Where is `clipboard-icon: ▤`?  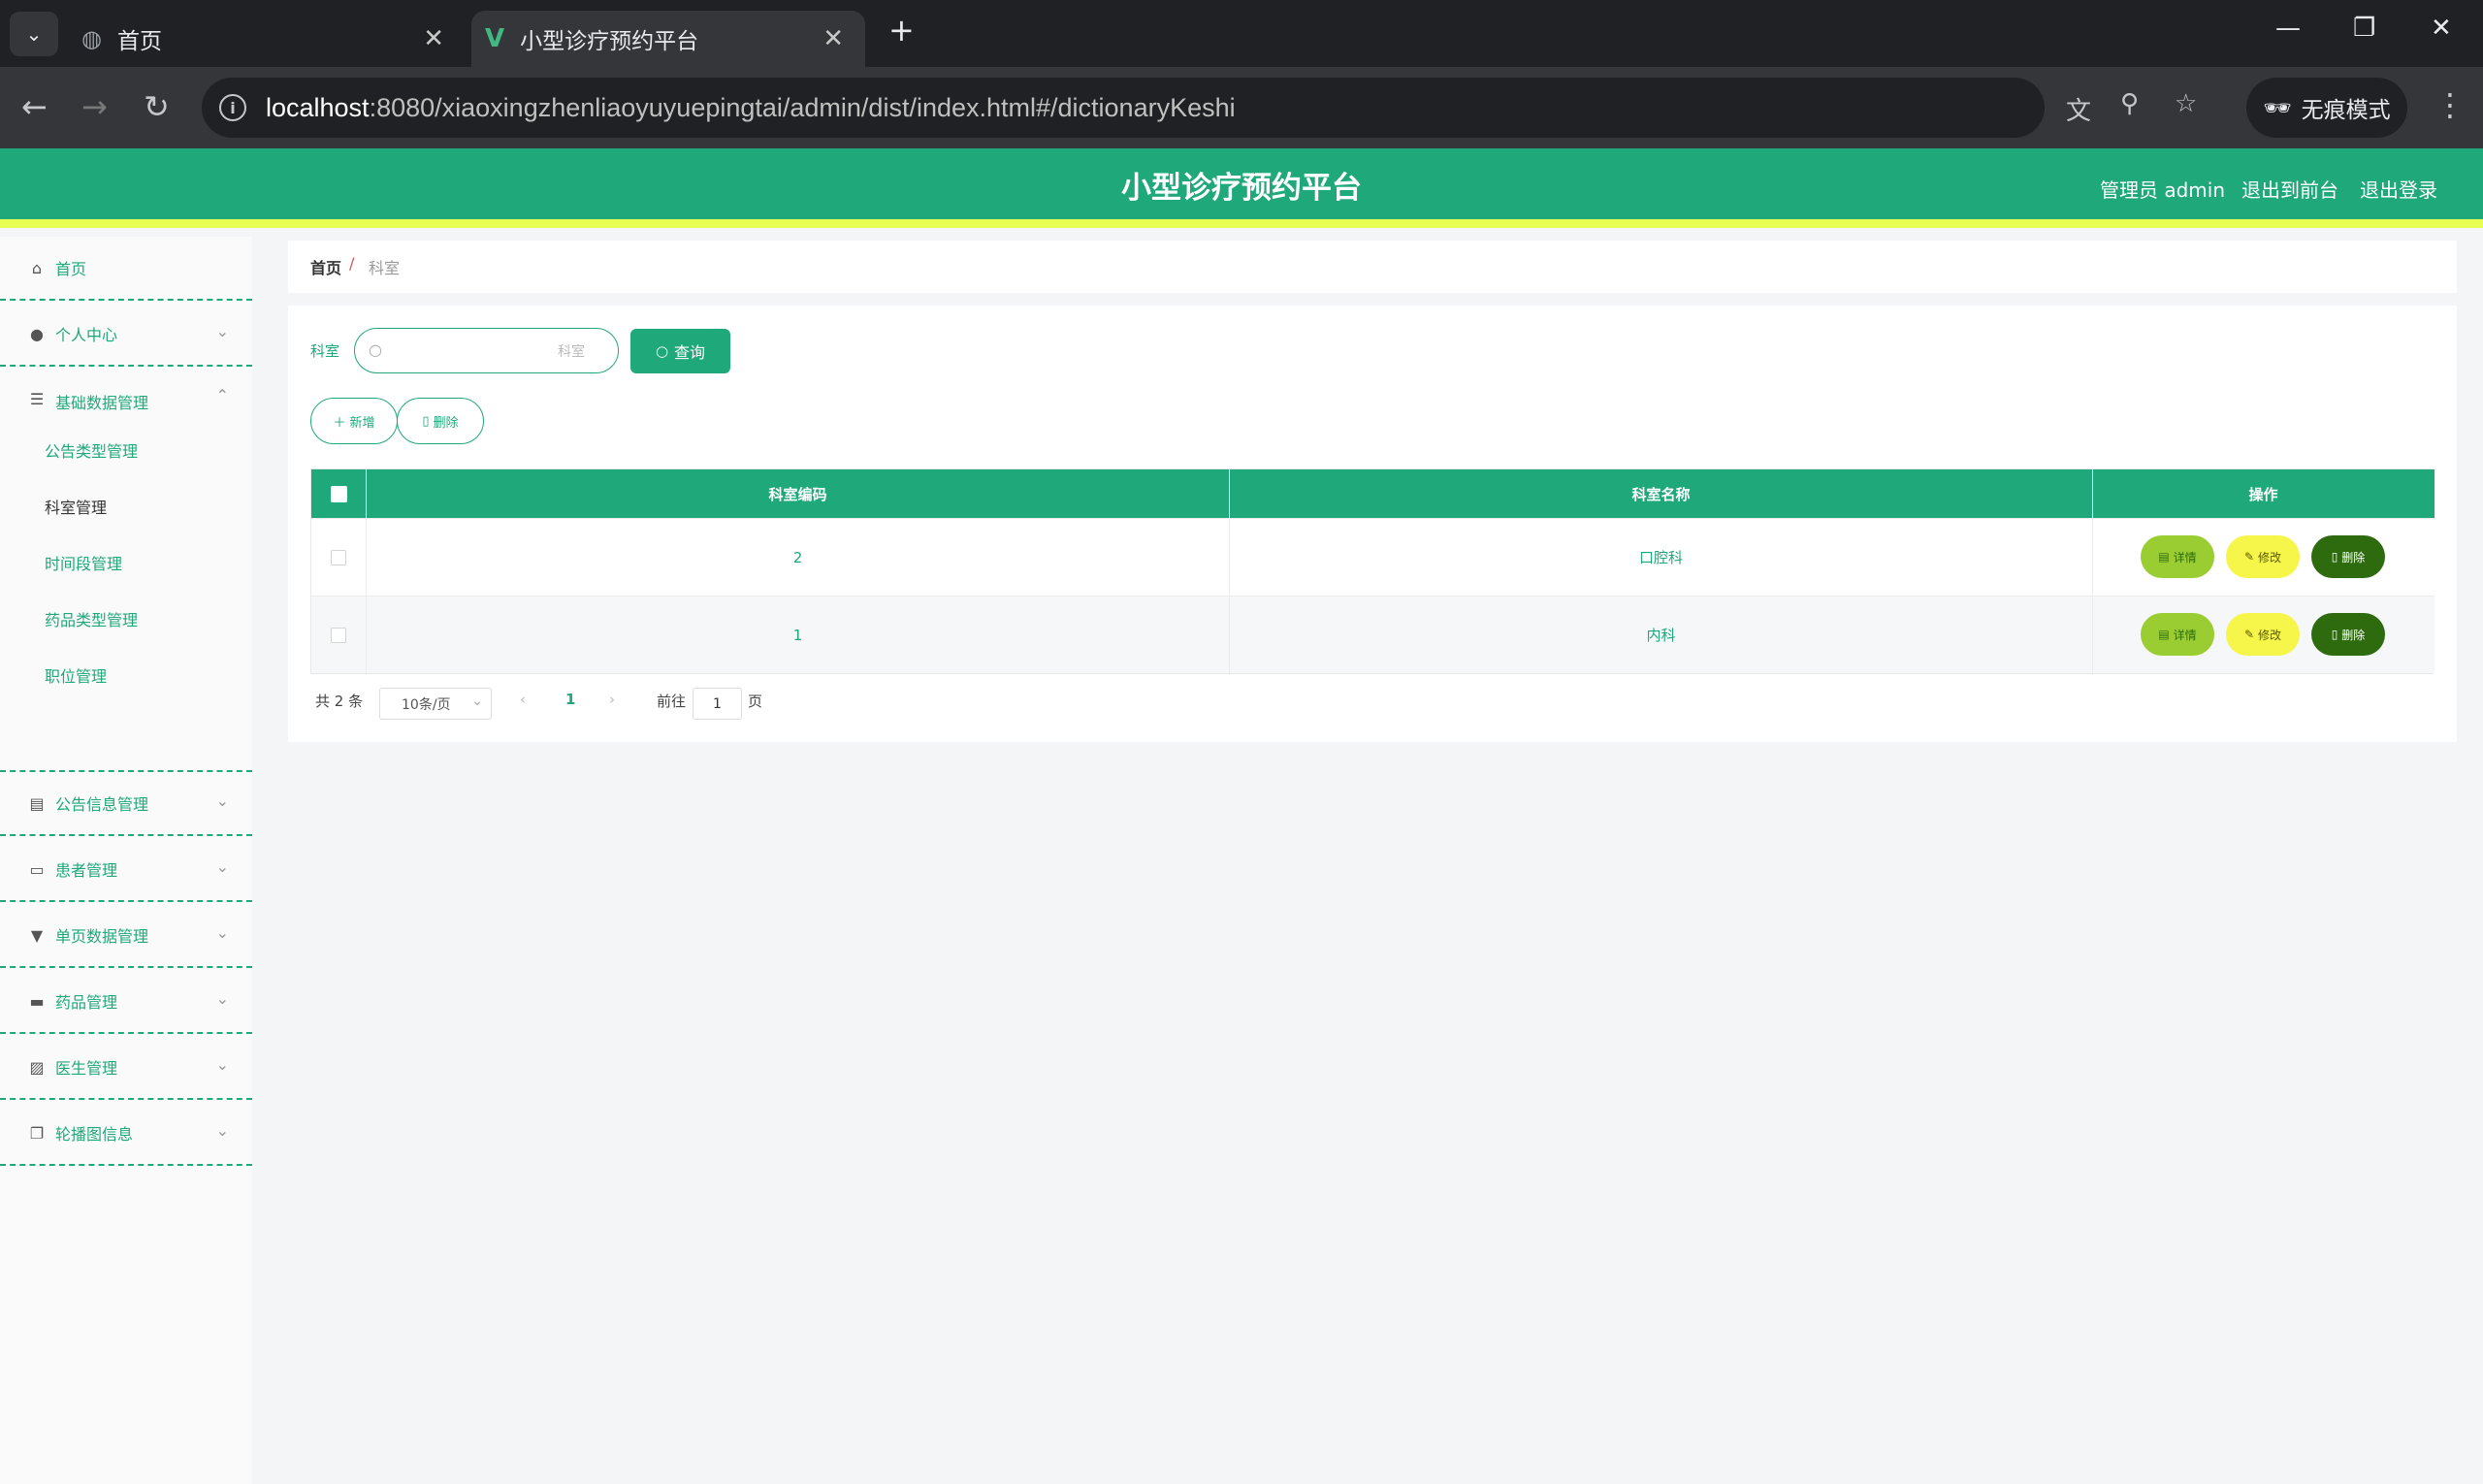 clipboard-icon: ▤ is located at coordinates (37, 803).